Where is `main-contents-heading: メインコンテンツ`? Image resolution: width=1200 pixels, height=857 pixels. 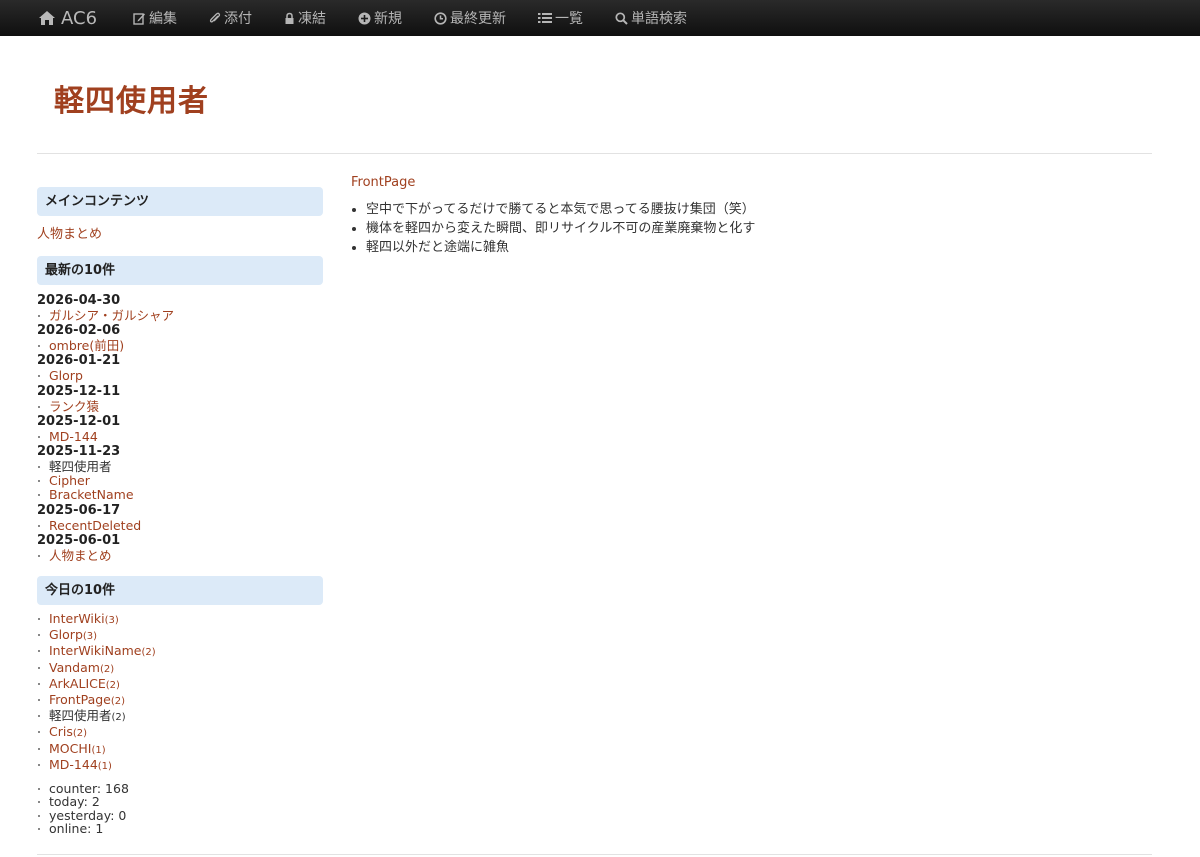
main-contents-heading: メインコンテンツ is located at coordinates (180, 201).